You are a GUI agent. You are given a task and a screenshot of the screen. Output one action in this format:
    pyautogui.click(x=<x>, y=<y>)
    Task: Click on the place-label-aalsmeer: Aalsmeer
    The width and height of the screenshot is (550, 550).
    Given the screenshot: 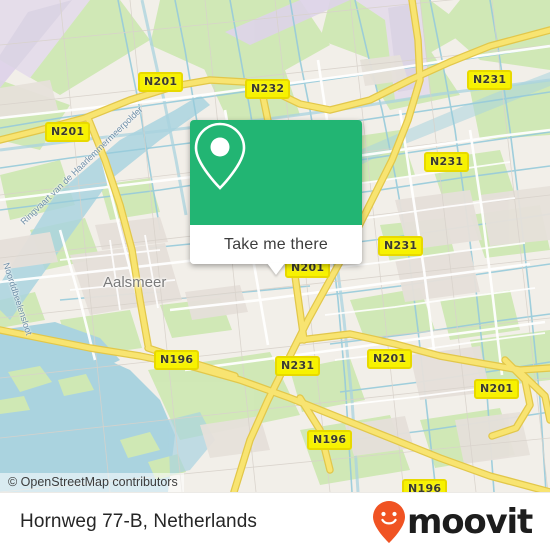 What is the action you would take?
    pyautogui.click(x=135, y=282)
    